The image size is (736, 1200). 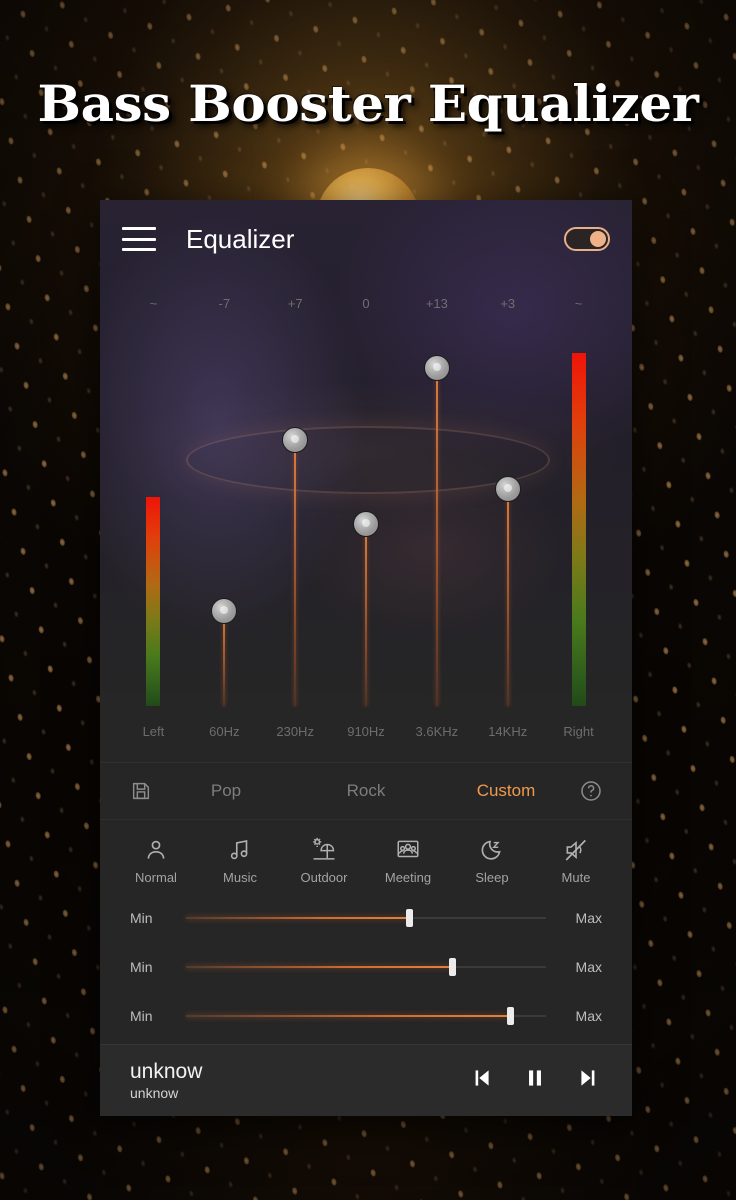 I want to click on equalizer-label-910hz: 910Hz, so click(x=366, y=731).